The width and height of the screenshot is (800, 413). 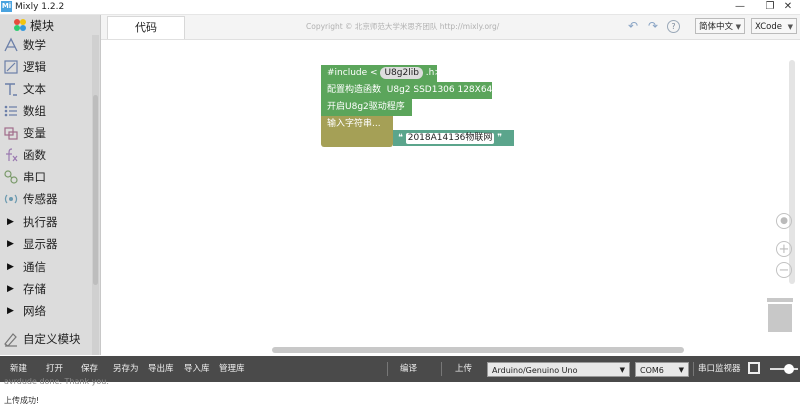 What do you see at coordinates (34, 133) in the screenshot?
I see `sidebar-item-label: 变量` at bounding box center [34, 133].